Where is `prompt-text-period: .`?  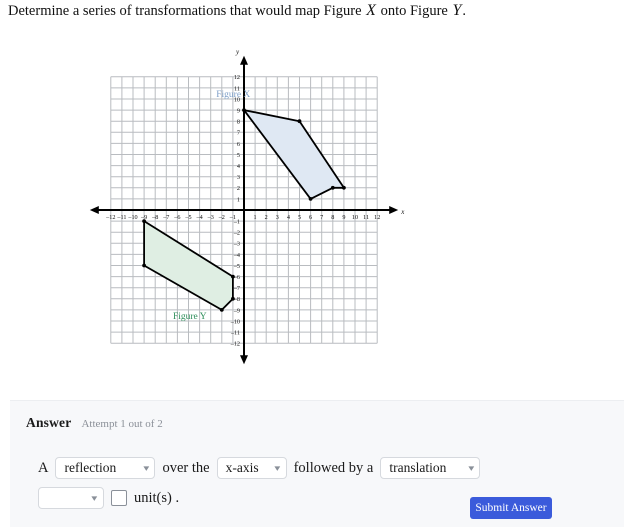
prompt-text-period: . is located at coordinates (464, 11).